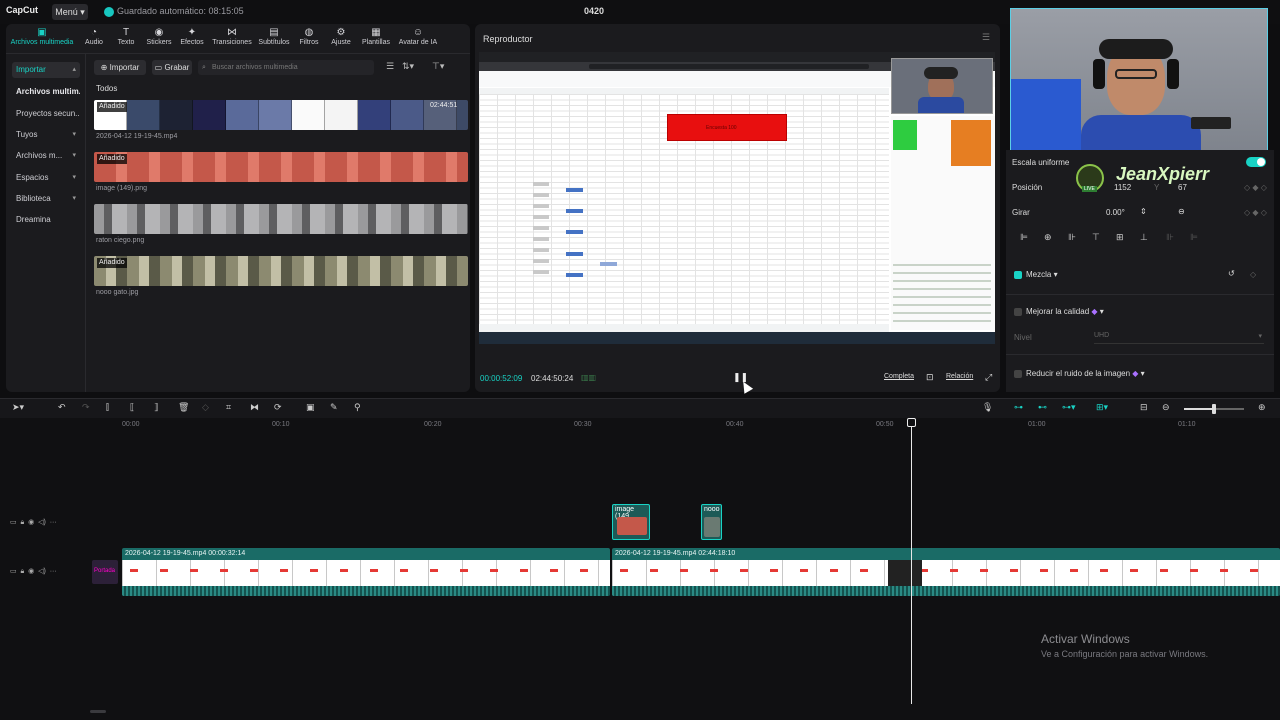 This screenshot has width=1280, height=720. I want to click on align-right-icon: ⊪, so click(1072, 237).